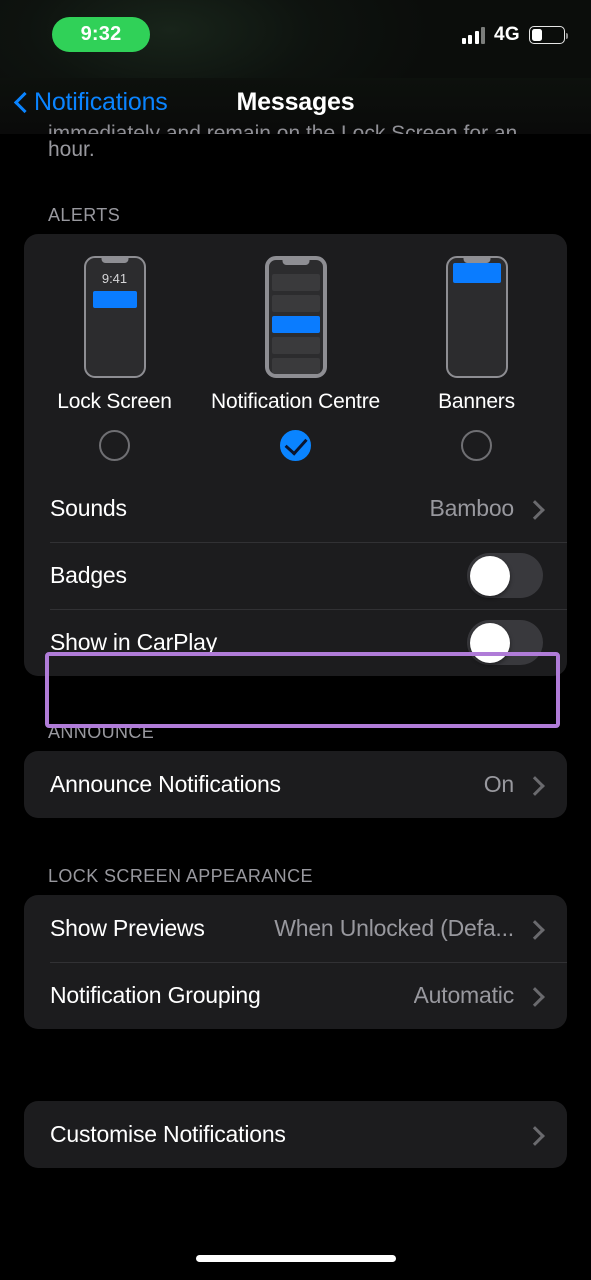 The image size is (591, 1280). I want to click on row-announce-notifications: Announce Notifications On, so click(295, 784).